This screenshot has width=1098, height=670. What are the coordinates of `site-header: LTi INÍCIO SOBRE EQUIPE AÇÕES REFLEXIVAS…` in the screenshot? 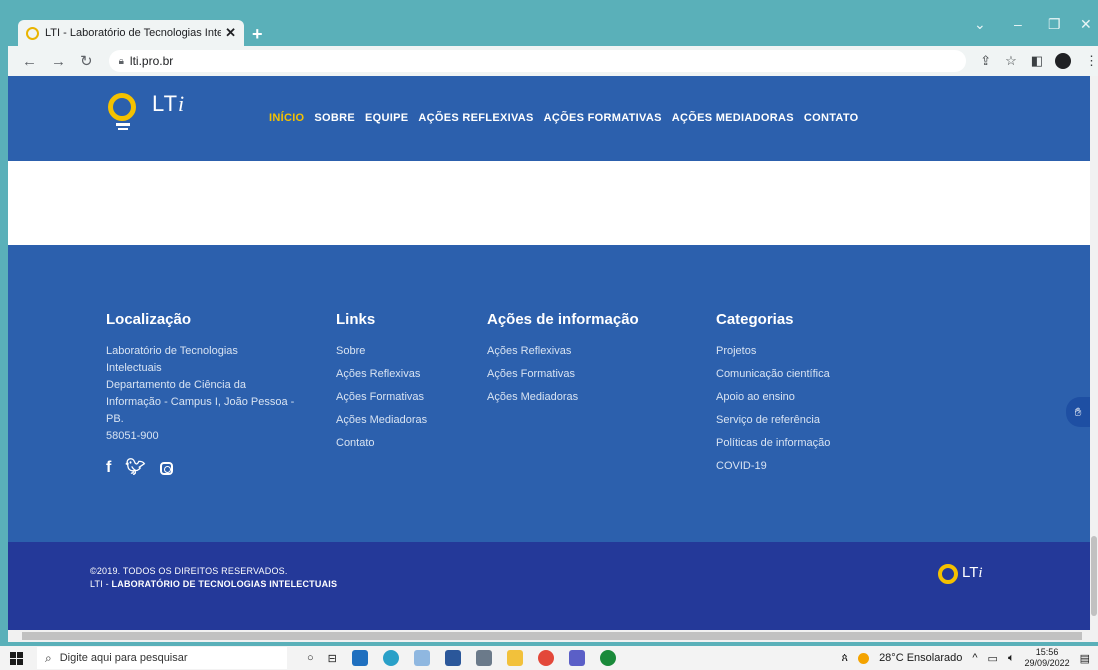 It's located at (549, 118).